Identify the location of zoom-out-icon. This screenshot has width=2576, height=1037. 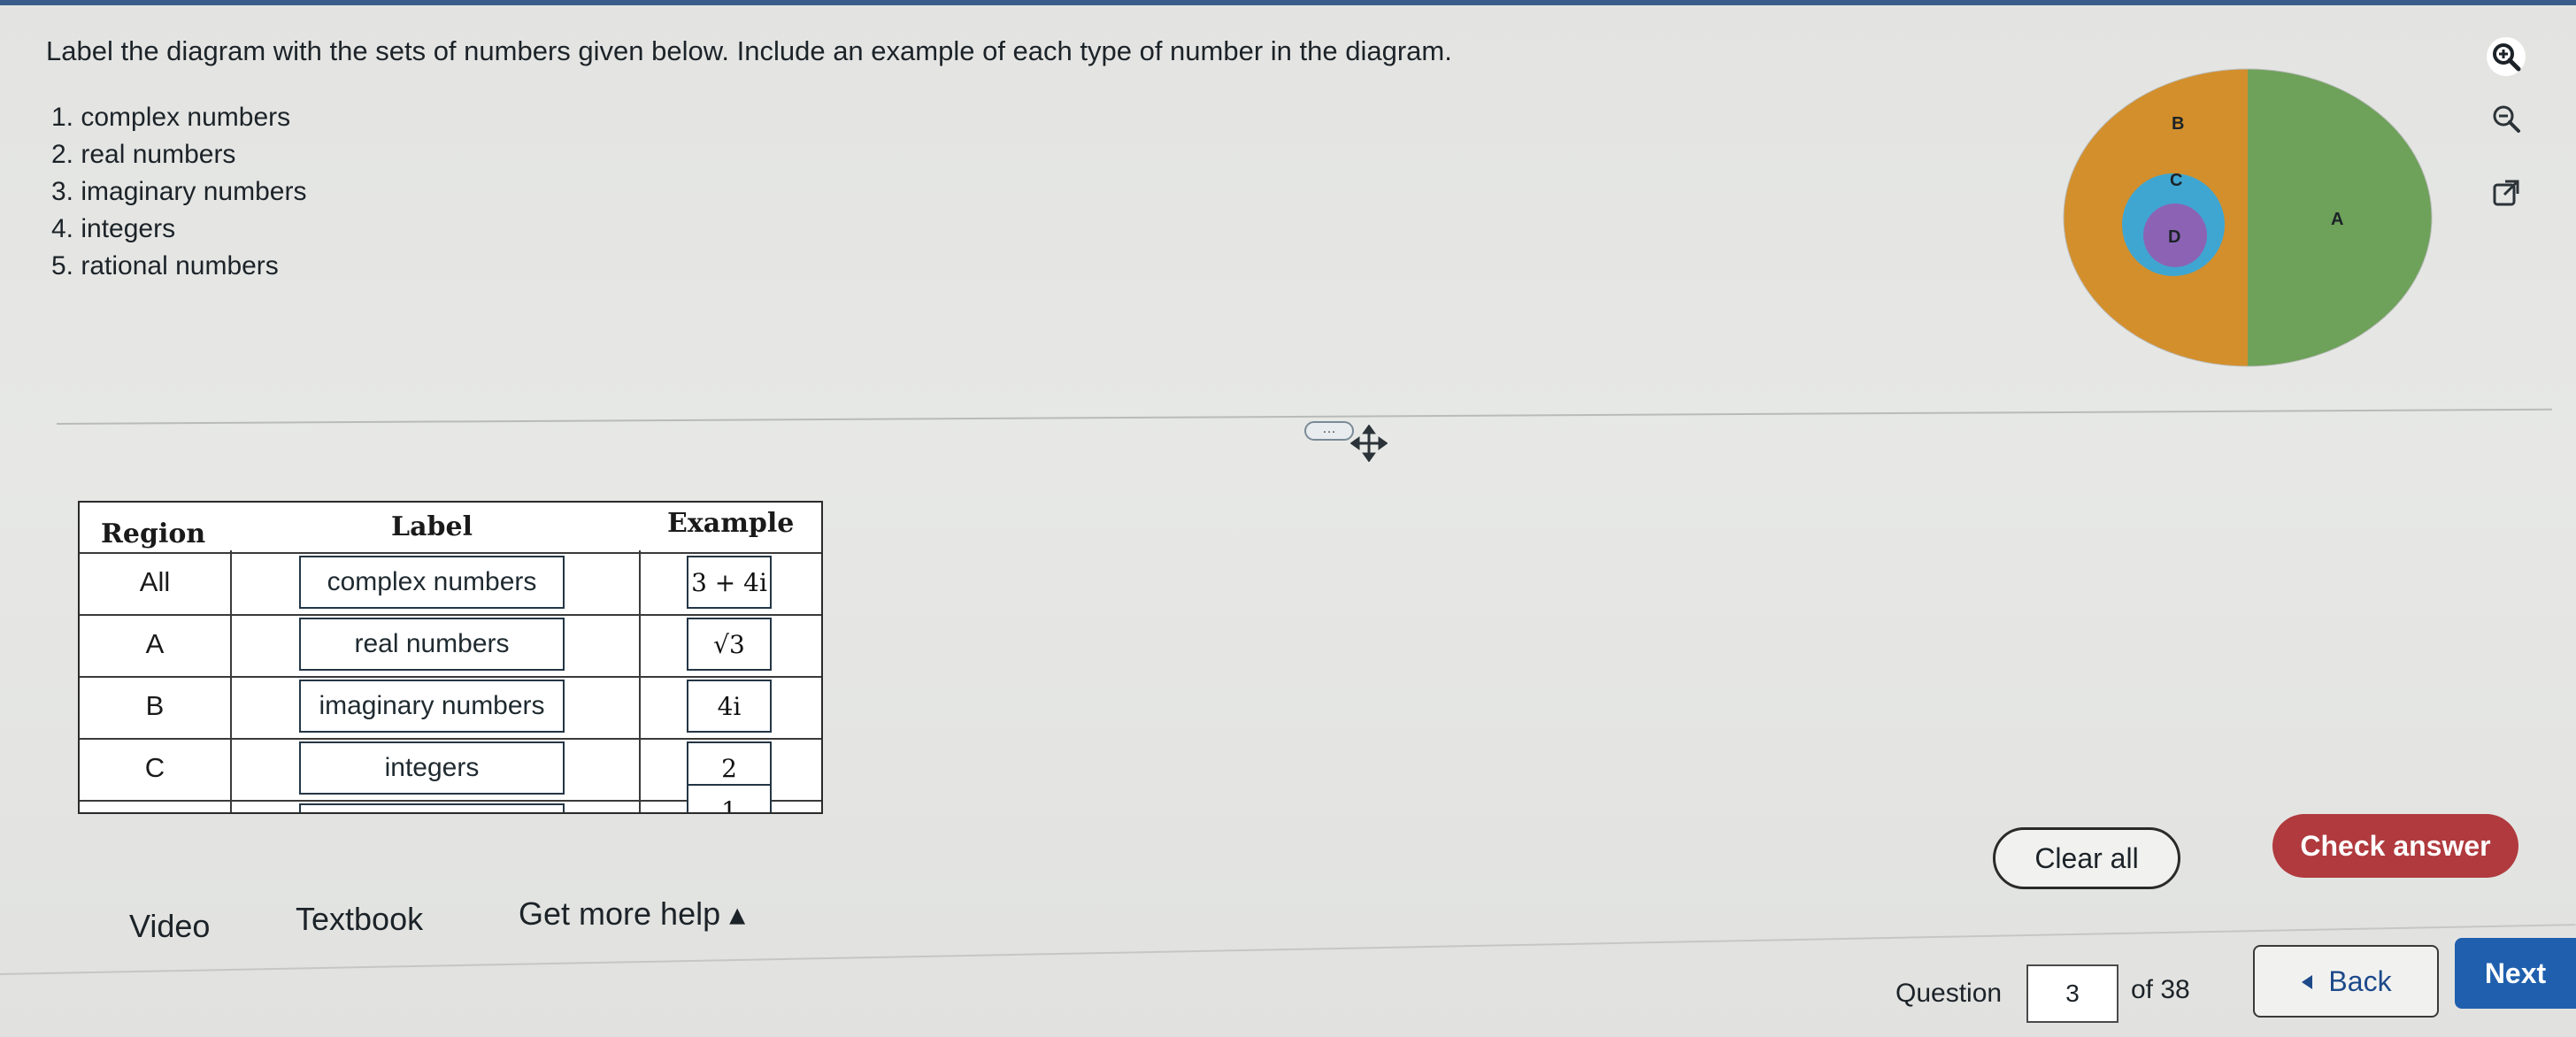
(2506, 118).